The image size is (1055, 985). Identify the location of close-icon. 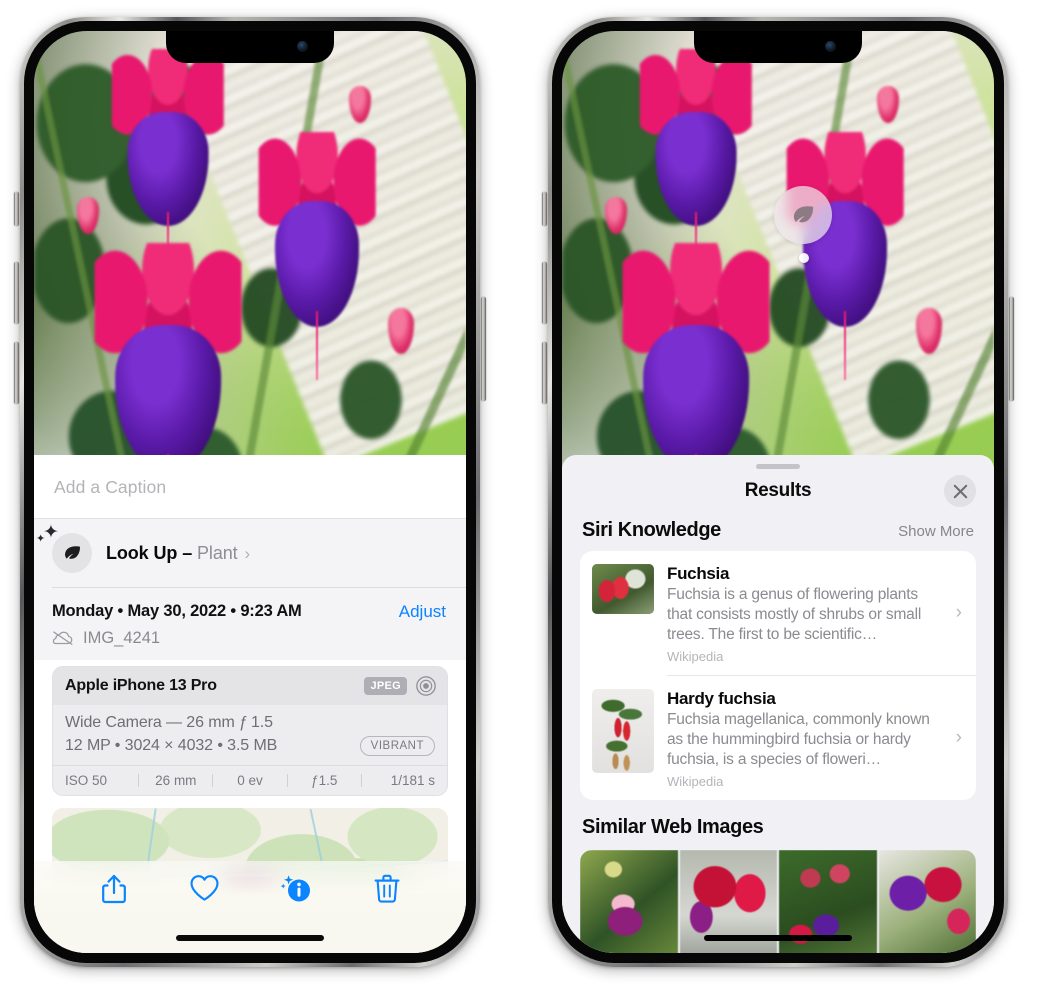
(960, 491).